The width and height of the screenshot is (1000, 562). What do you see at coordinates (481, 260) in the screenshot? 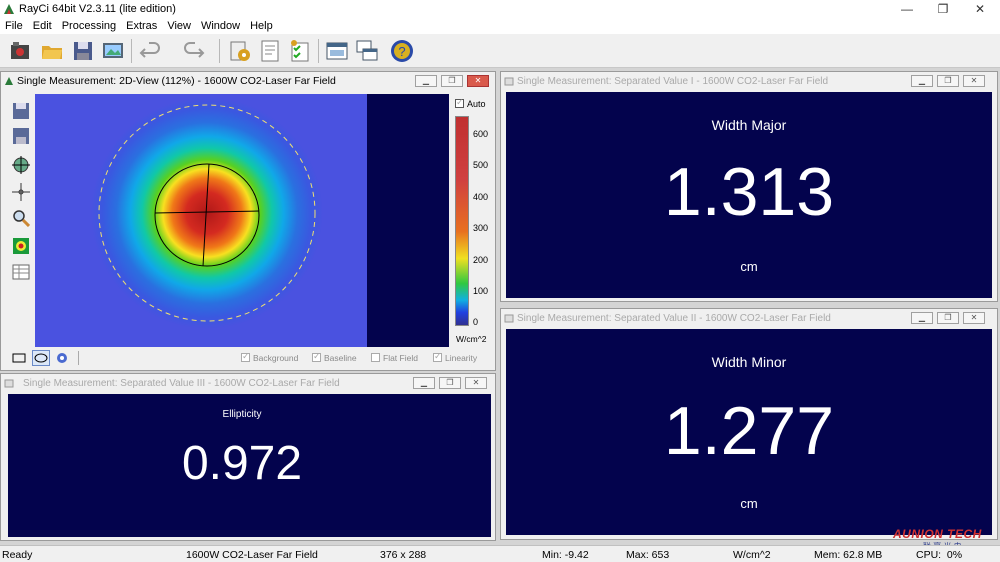
I see `scale-tick: 200` at bounding box center [481, 260].